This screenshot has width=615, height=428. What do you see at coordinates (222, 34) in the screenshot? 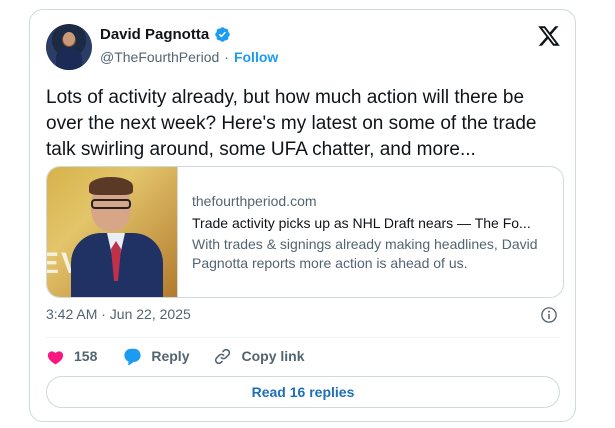
I see `verified-badge-icon` at bounding box center [222, 34].